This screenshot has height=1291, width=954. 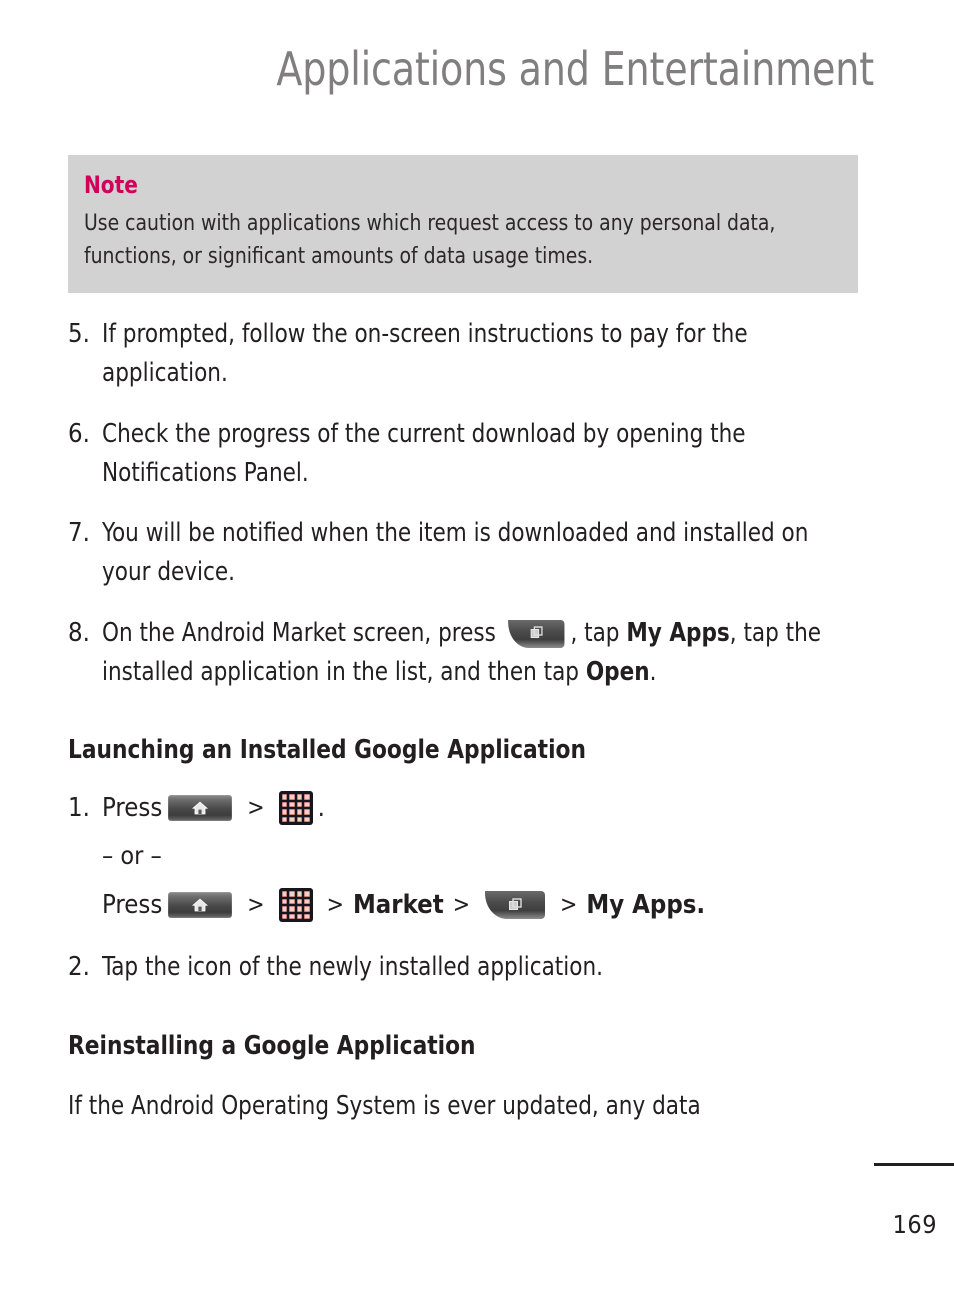 What do you see at coordinates (79, 433) in the screenshot?
I see `step-number: 6.` at bounding box center [79, 433].